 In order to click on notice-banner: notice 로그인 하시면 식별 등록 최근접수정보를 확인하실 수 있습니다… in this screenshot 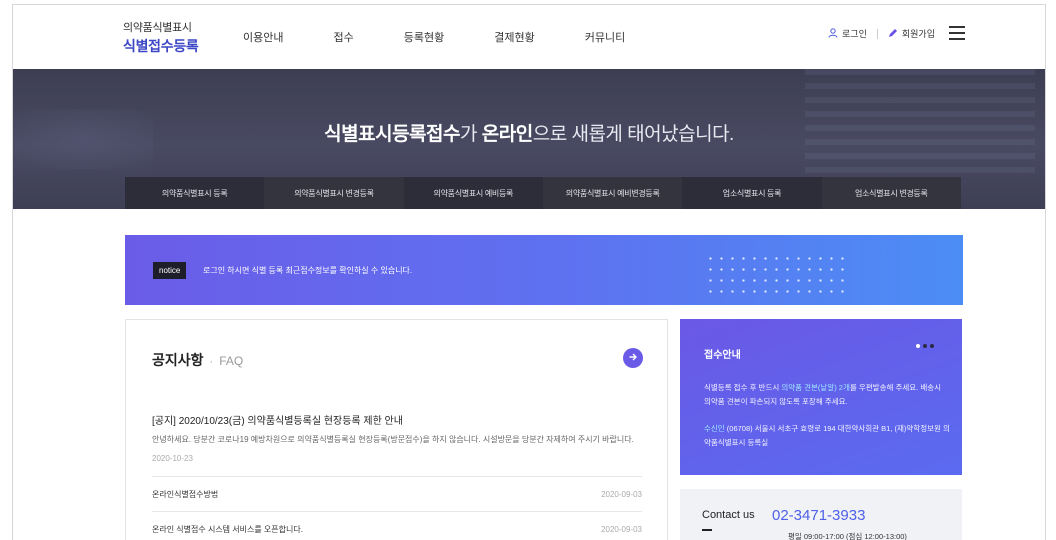, I will do `click(544, 270)`.